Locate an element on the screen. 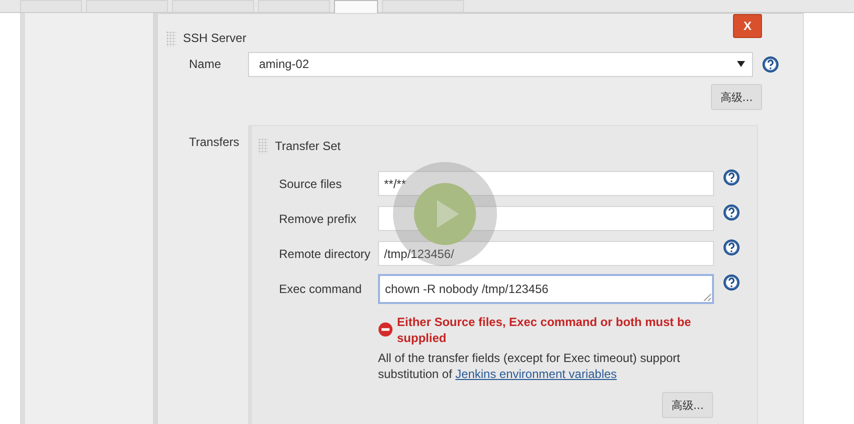  text-field: /tmp/123456/ is located at coordinates (546, 253).